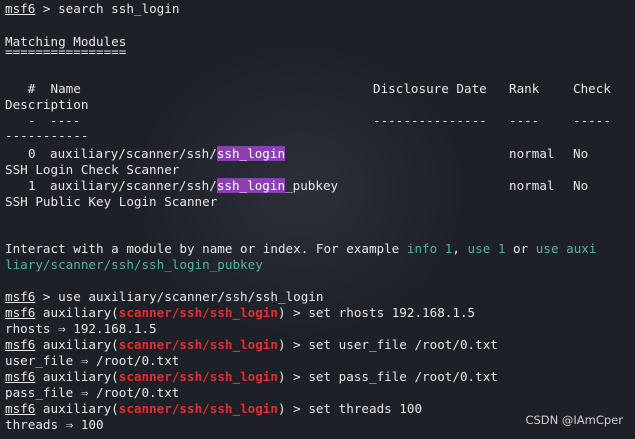 Image resolution: width=635 pixels, height=439 pixels. I want to click on result-0-index: 0, so click(32, 153).